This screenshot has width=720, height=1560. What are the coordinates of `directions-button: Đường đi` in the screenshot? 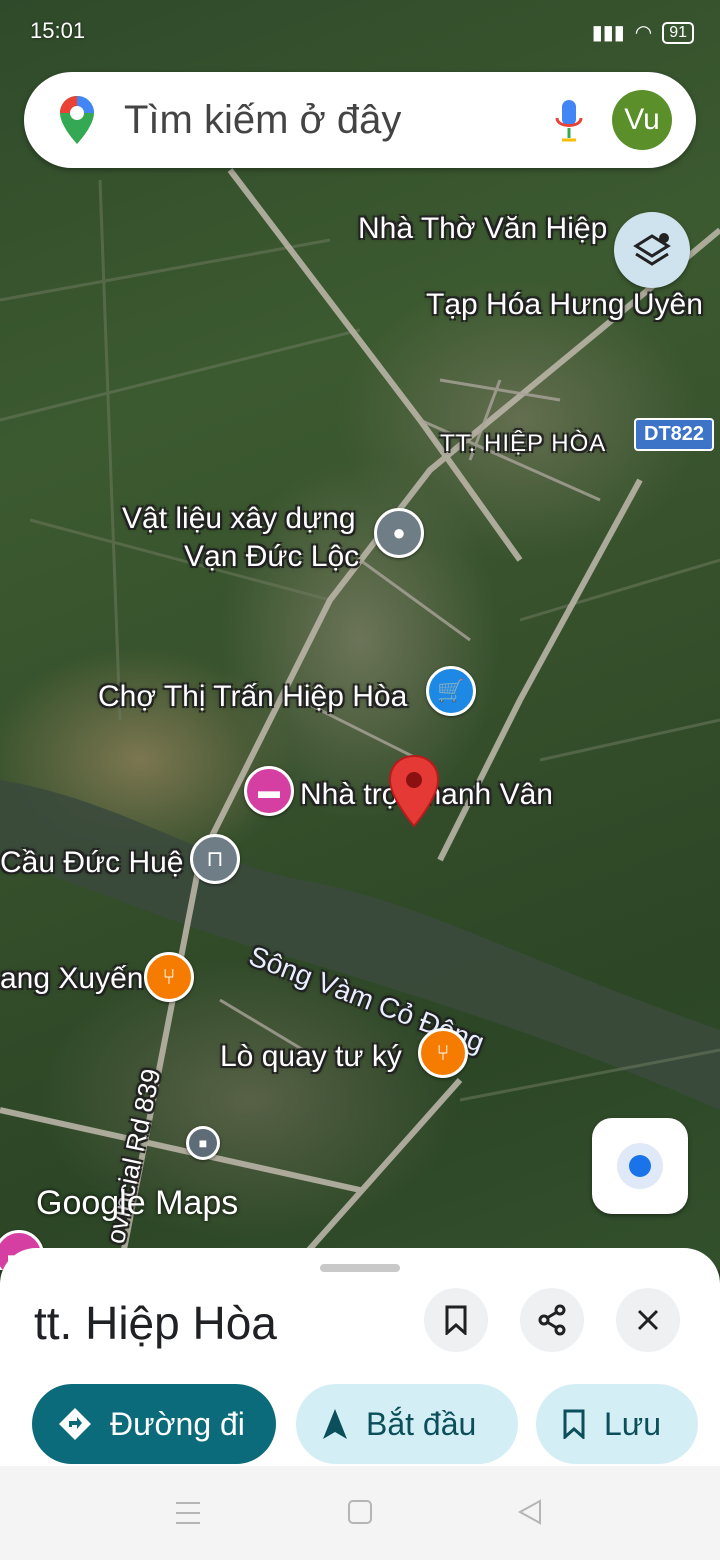 It's located at (154, 1424).